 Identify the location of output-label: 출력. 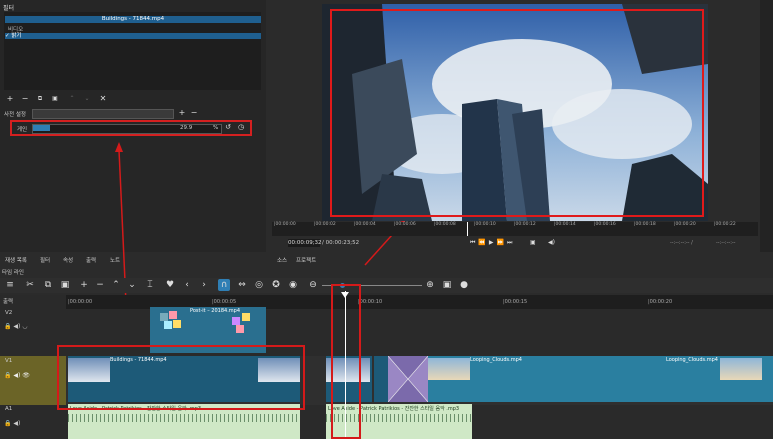
(8, 302).